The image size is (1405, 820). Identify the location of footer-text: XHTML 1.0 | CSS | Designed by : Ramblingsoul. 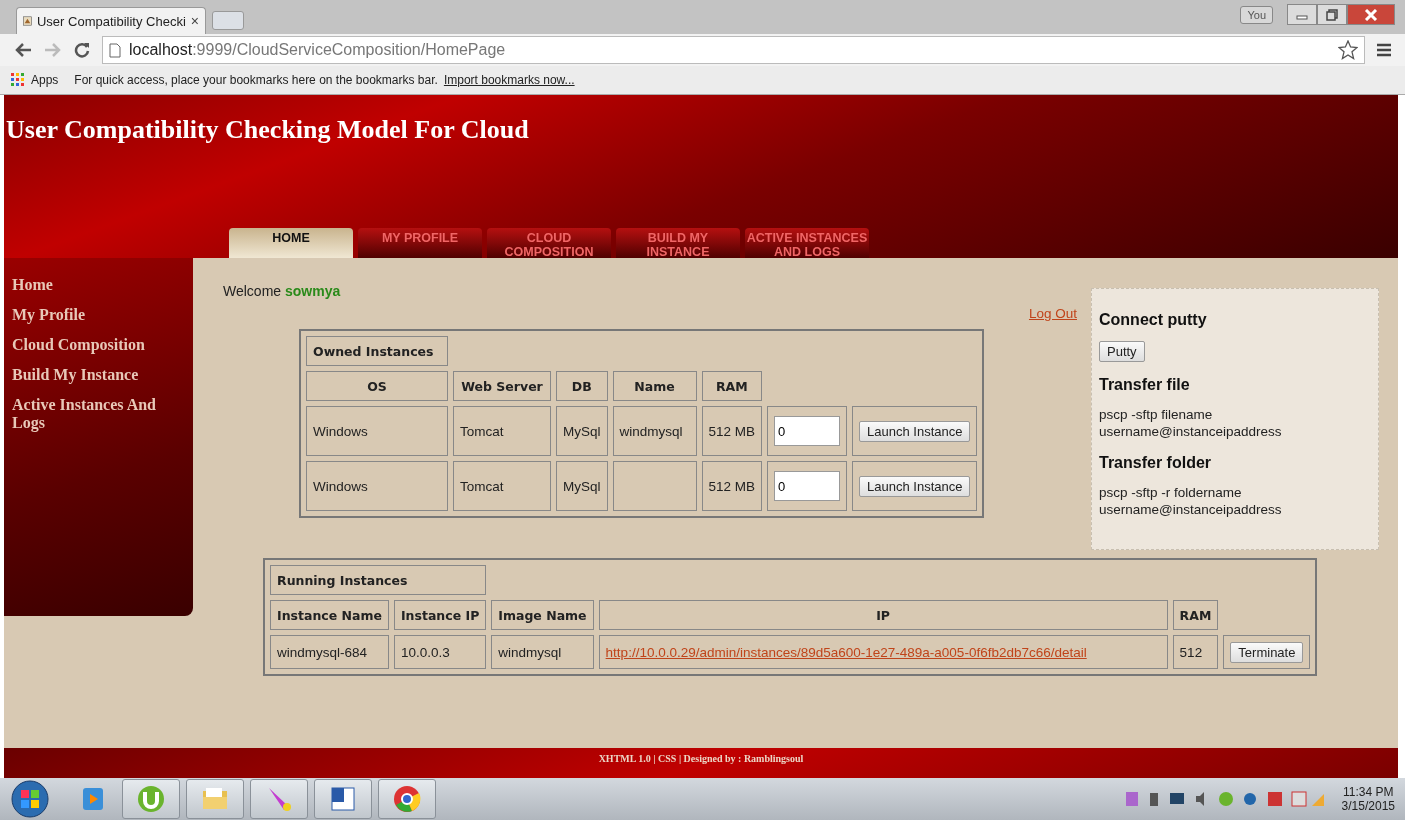
(701, 759).